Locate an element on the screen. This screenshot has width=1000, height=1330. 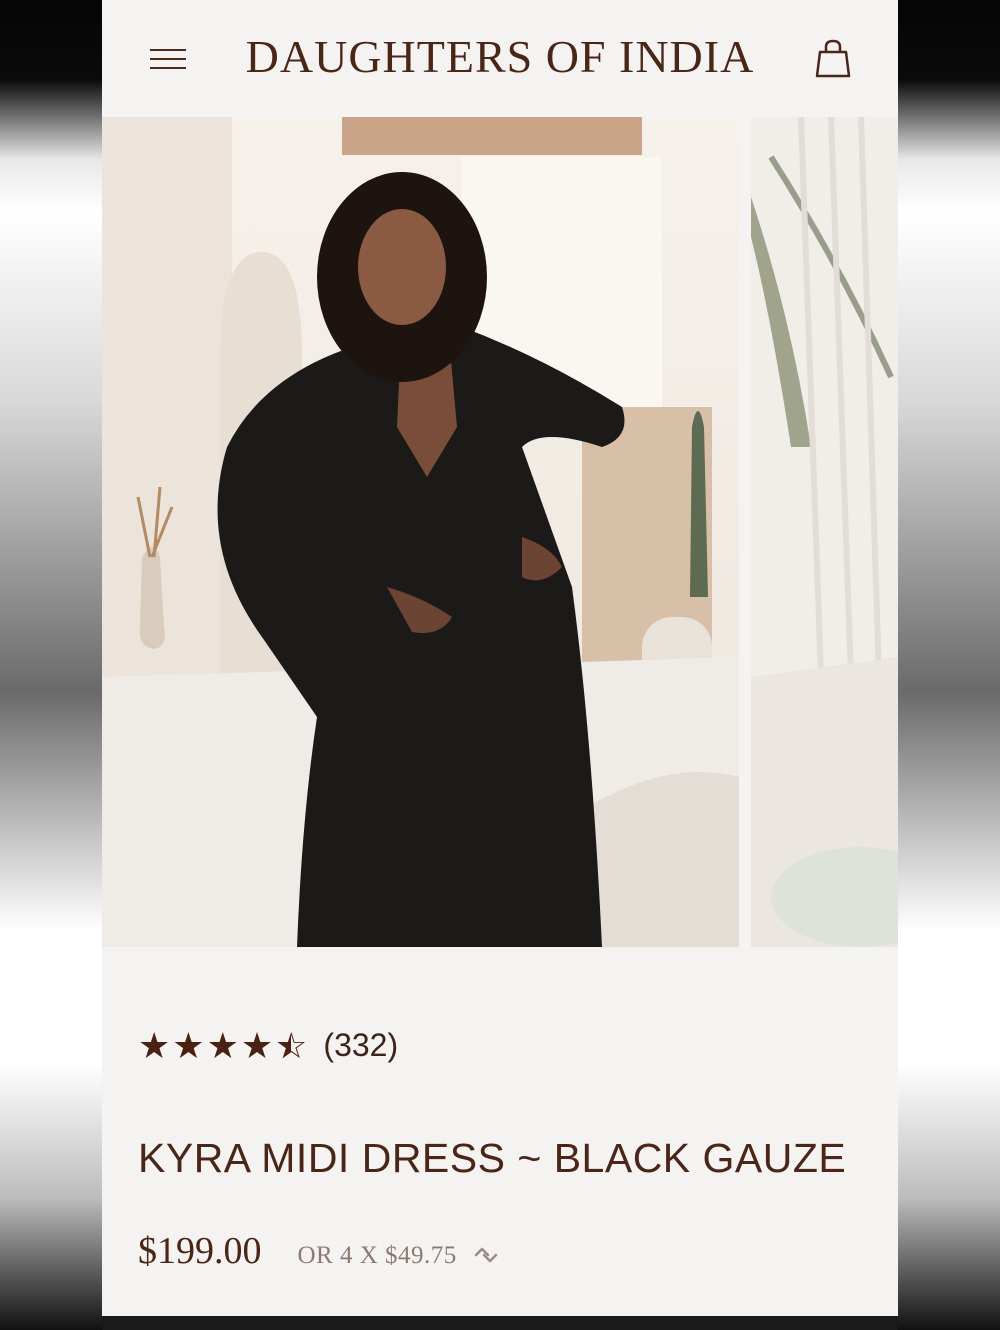
star-rating: ★ ★ ★ ★ ★ is located at coordinates (223, 1045).